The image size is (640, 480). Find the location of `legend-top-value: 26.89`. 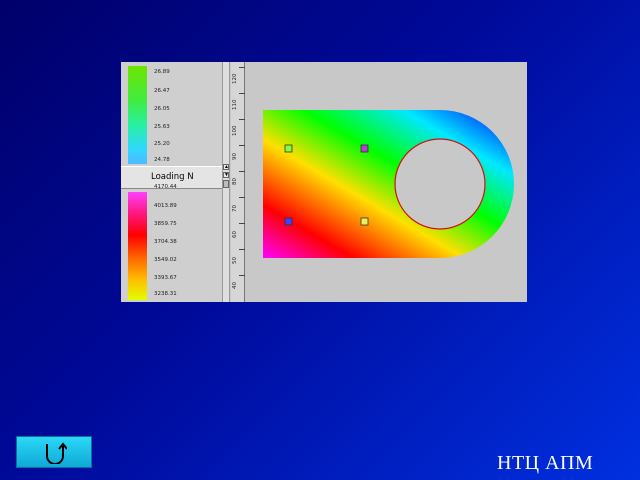

legend-top-value: 26.89 is located at coordinates (162, 72).